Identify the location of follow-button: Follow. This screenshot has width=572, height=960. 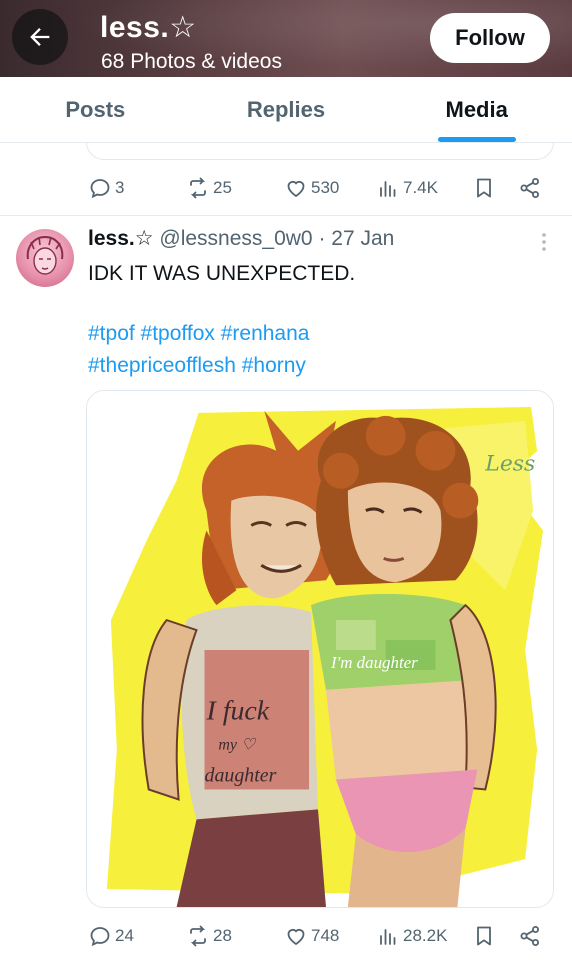
(490, 38).